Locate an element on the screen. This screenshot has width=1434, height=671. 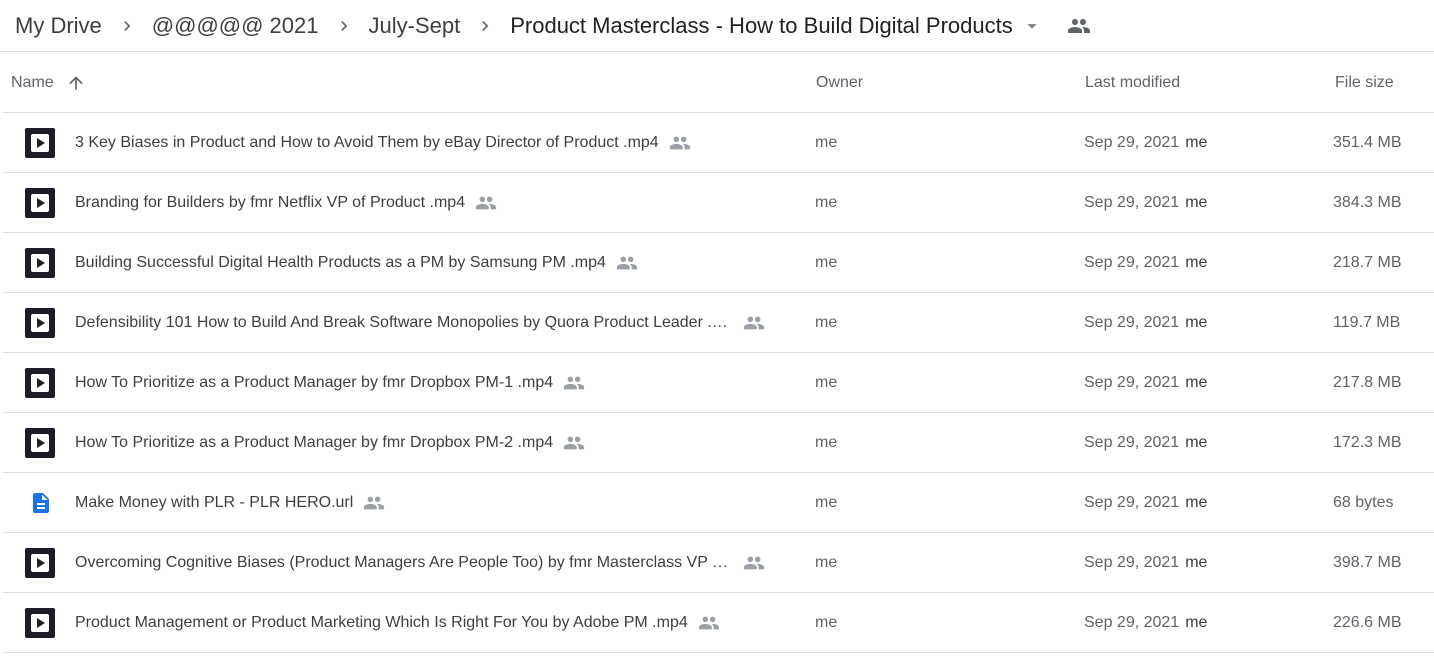
file-size: 226.6 MB is located at coordinates (1367, 622).